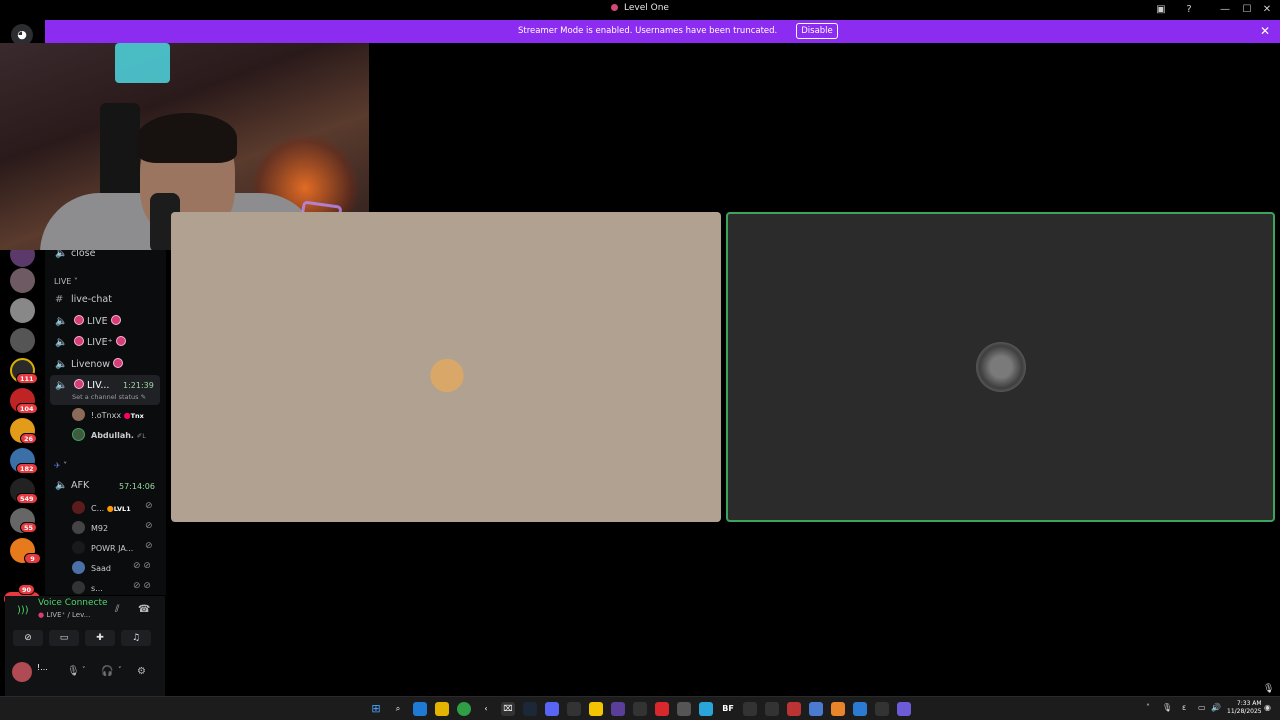  Describe the element at coordinates (1161, 10) in the screenshot. I see `inbox-icon: ▣` at that location.